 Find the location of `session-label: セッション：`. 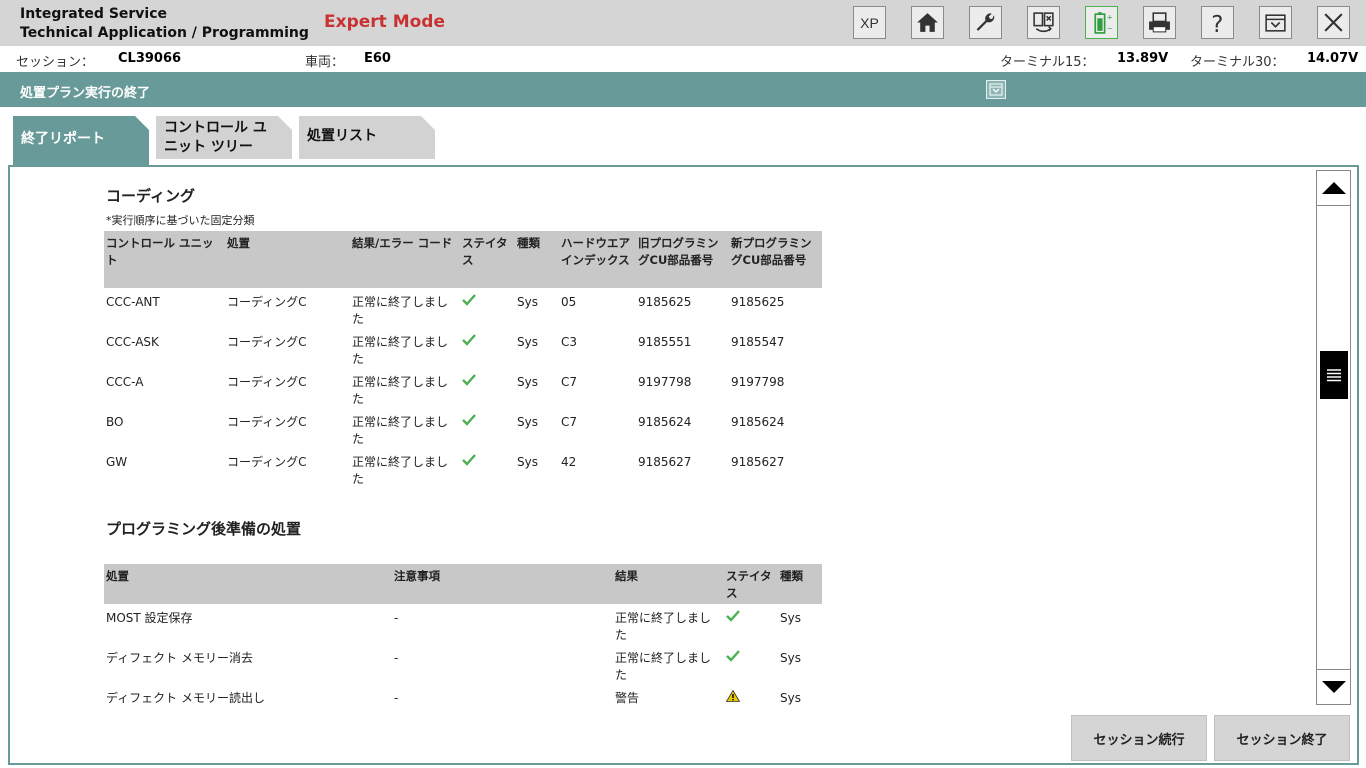

session-label: セッション： is located at coordinates (55, 62).